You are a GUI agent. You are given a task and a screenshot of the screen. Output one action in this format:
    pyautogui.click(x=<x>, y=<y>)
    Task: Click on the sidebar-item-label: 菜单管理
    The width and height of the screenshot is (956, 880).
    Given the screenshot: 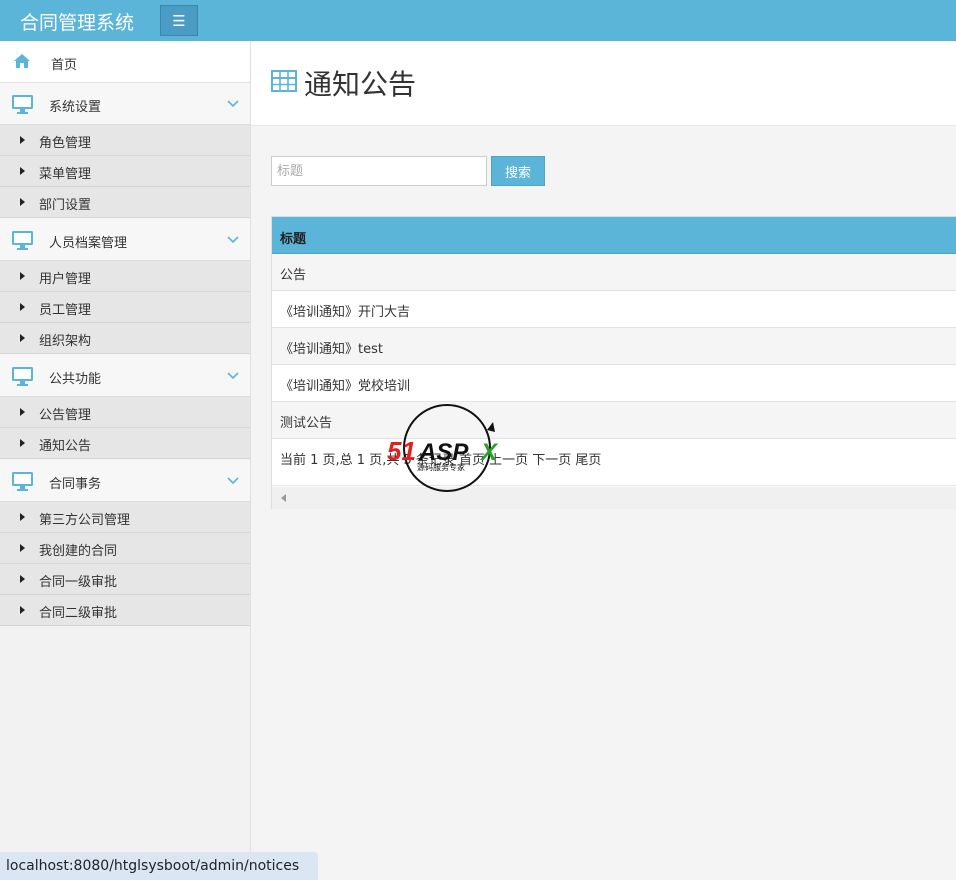 What is the action you would take?
    pyautogui.click(x=65, y=174)
    